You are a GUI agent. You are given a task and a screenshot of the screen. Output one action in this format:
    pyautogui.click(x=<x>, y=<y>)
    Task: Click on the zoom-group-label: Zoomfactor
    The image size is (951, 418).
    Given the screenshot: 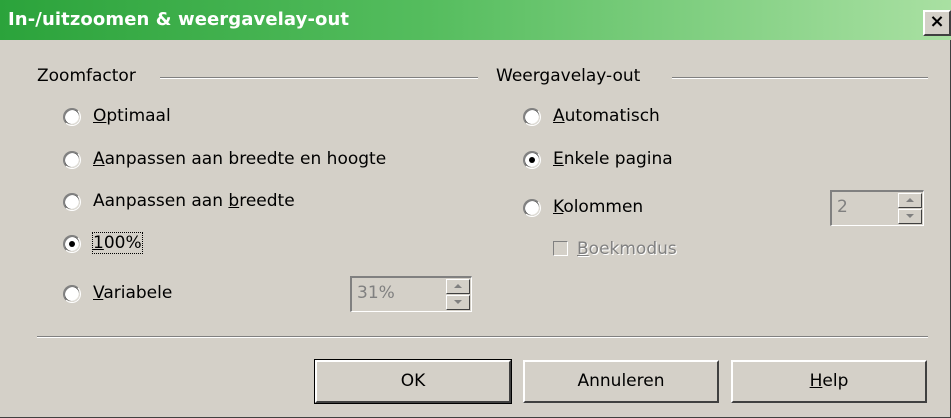 What is the action you would take?
    pyautogui.click(x=89, y=76)
    